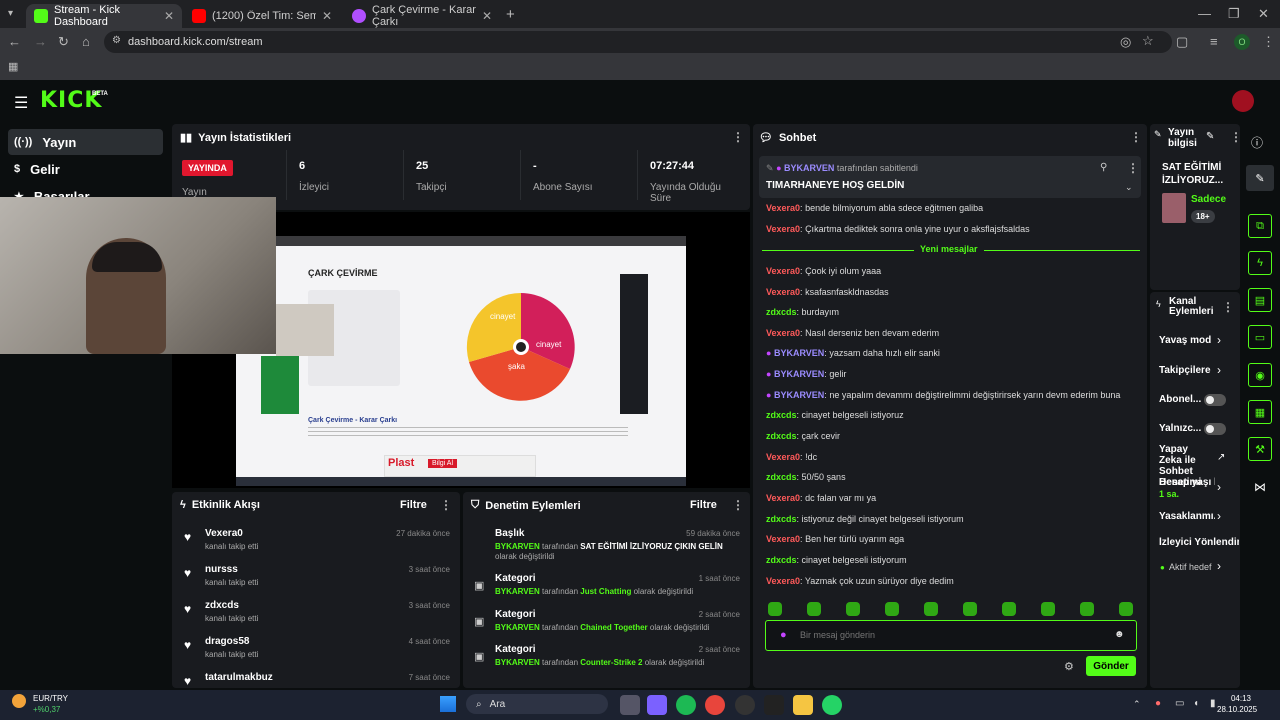  What do you see at coordinates (703, 505) in the screenshot?
I see `mod-filter-button: Filtre` at bounding box center [703, 505].